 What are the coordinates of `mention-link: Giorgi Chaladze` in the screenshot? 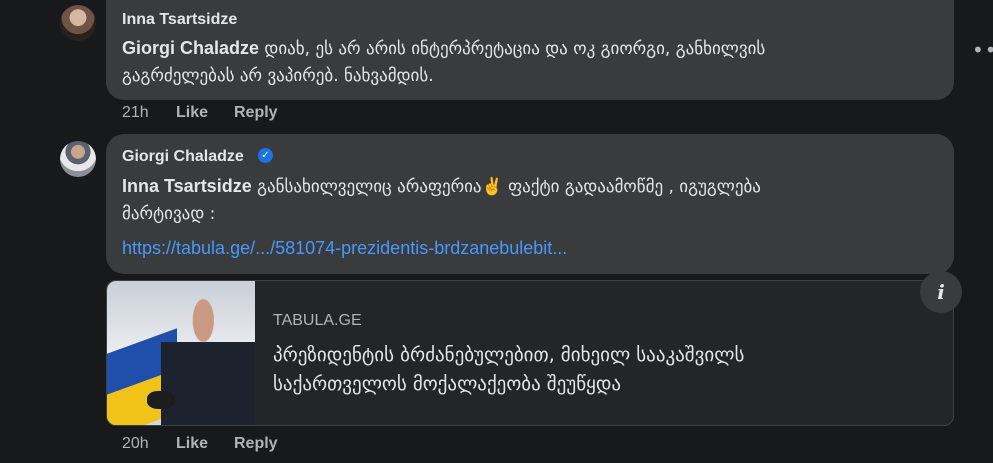 It's located at (190, 48).